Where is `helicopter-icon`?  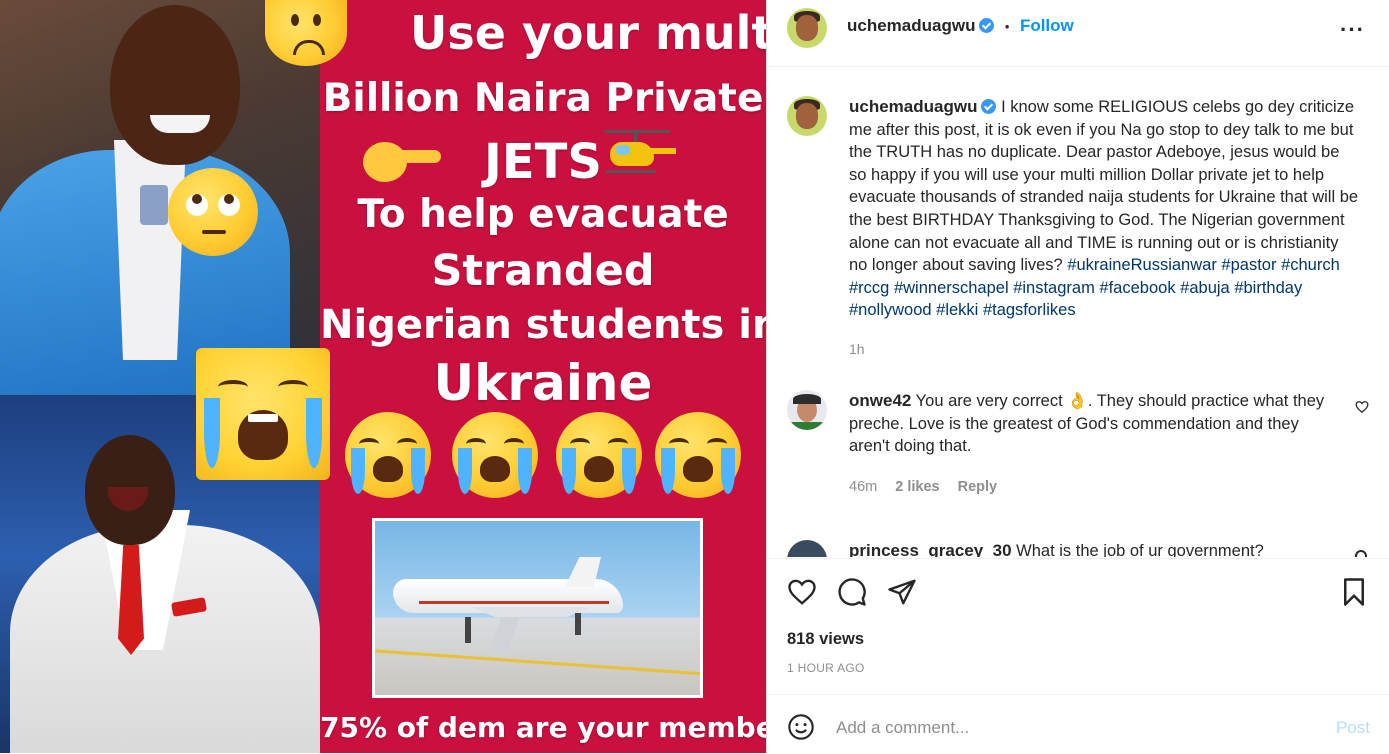 helicopter-icon is located at coordinates (638, 154).